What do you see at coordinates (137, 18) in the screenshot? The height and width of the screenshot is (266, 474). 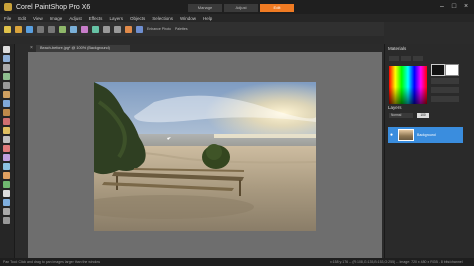 I see `menu-objects: Objects` at bounding box center [137, 18].